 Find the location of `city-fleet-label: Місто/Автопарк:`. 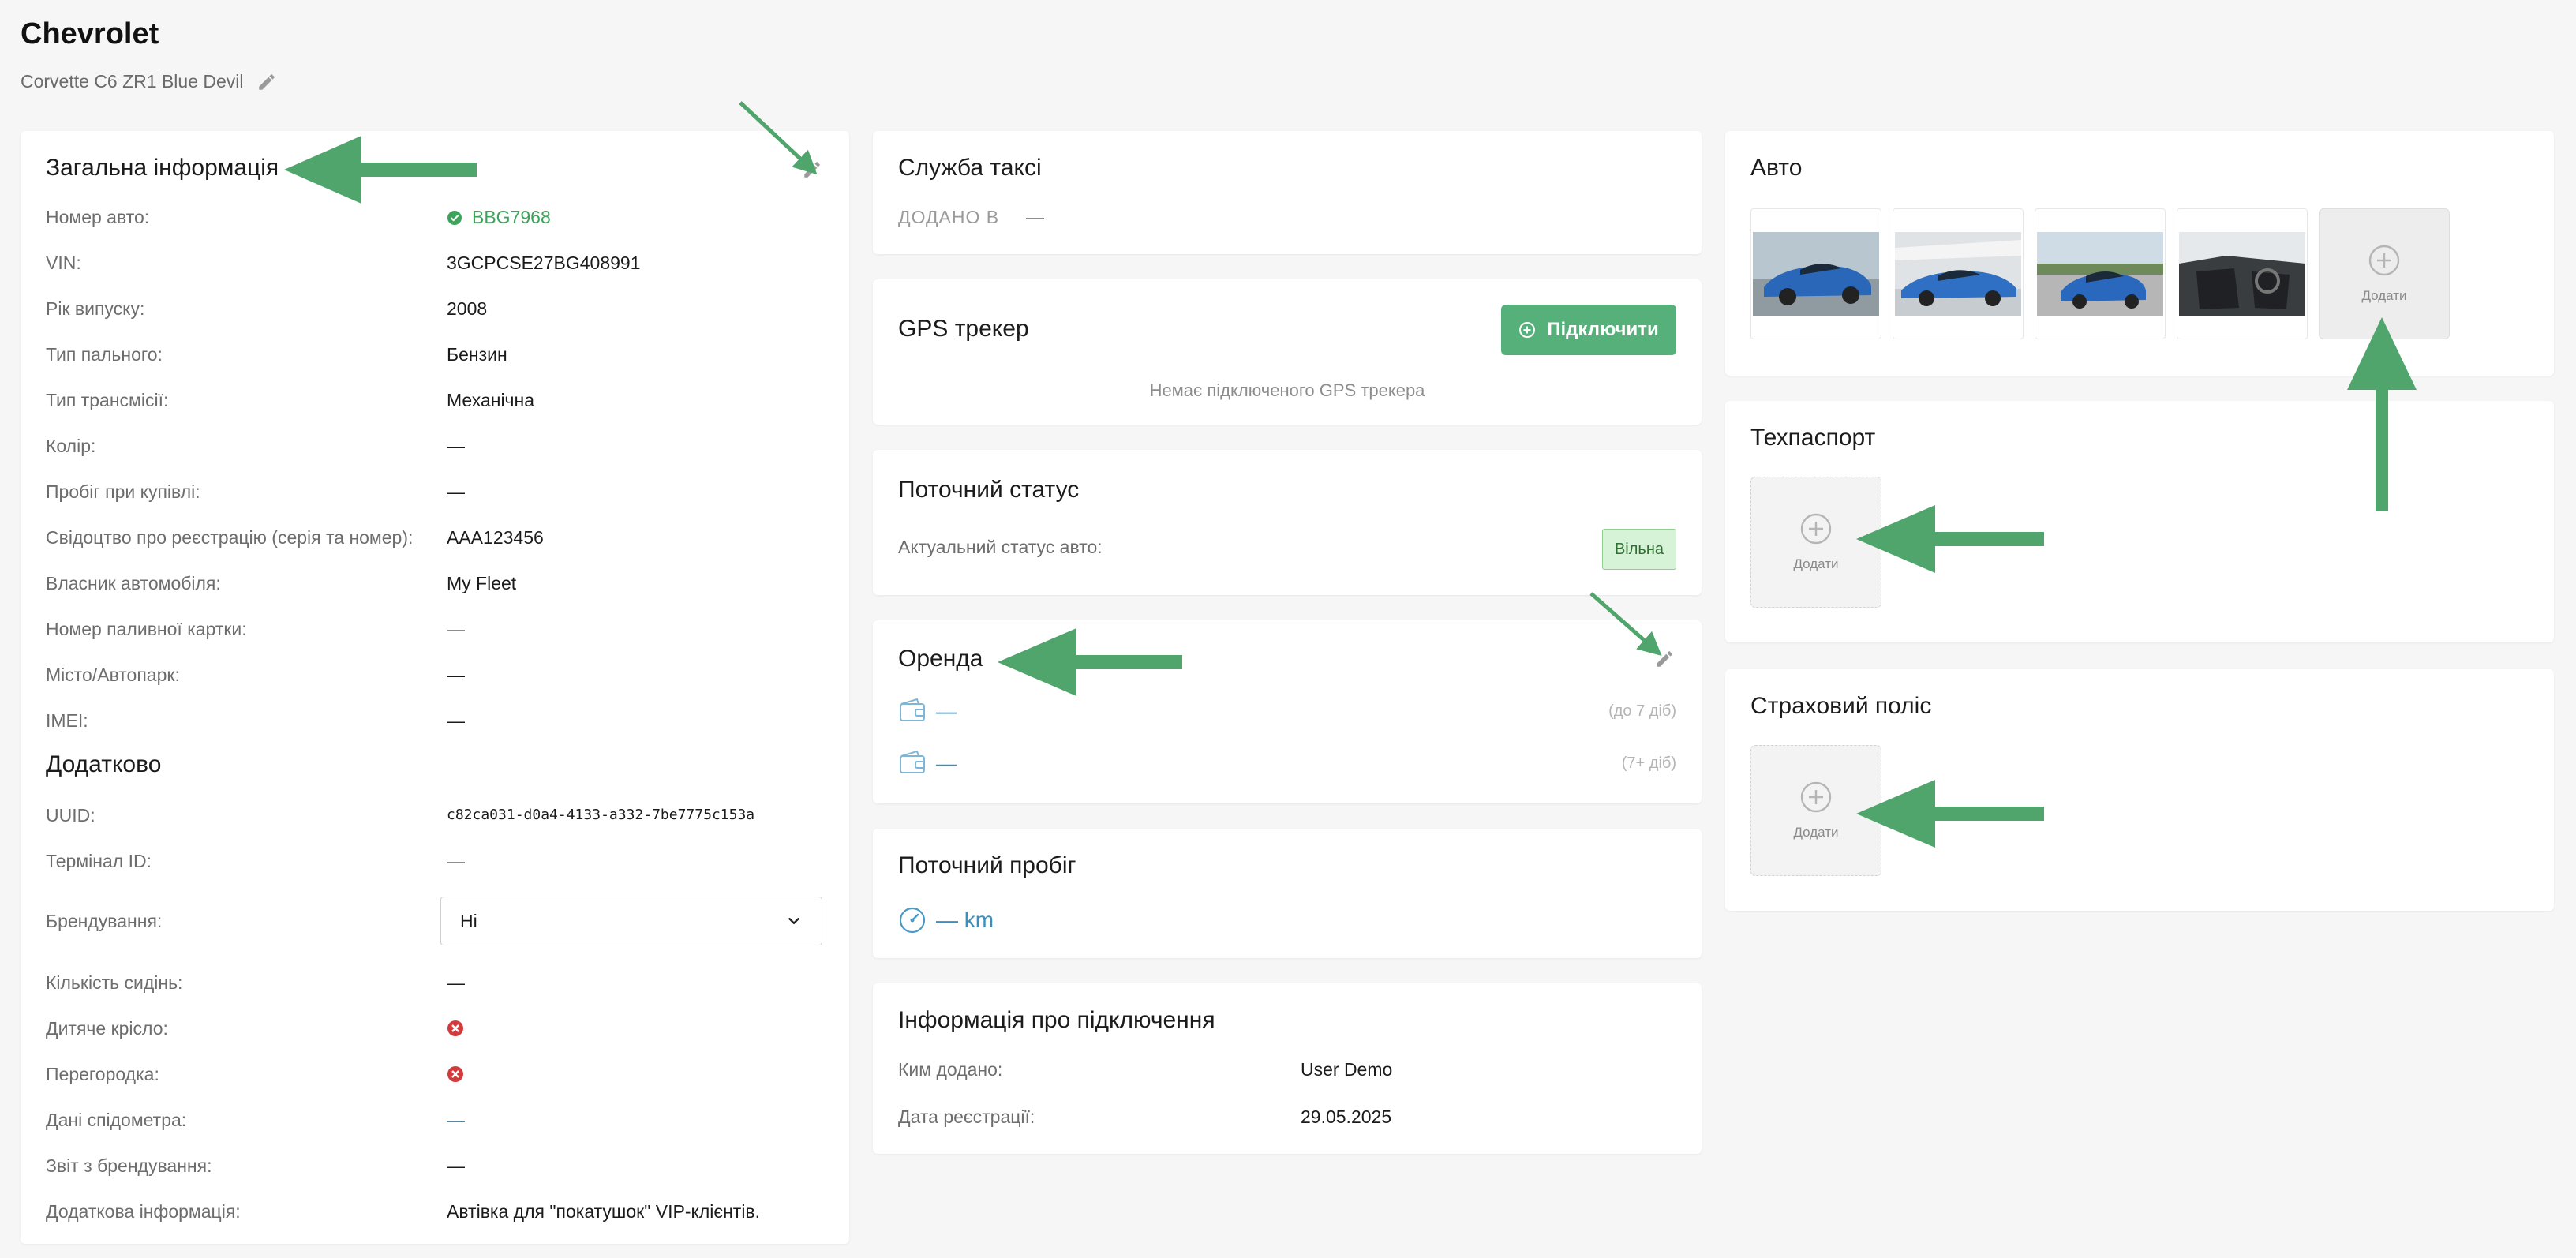

city-fleet-label: Місто/Автопарк: is located at coordinates (113, 675).